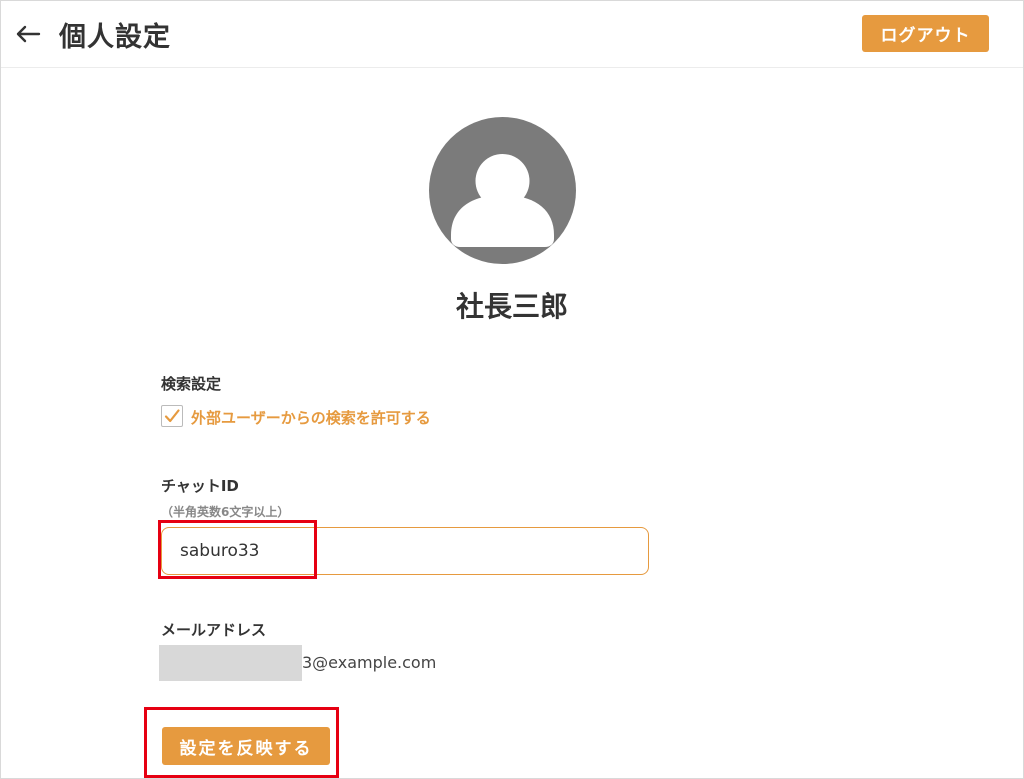  I want to click on chat-id-input, so click(405, 551).